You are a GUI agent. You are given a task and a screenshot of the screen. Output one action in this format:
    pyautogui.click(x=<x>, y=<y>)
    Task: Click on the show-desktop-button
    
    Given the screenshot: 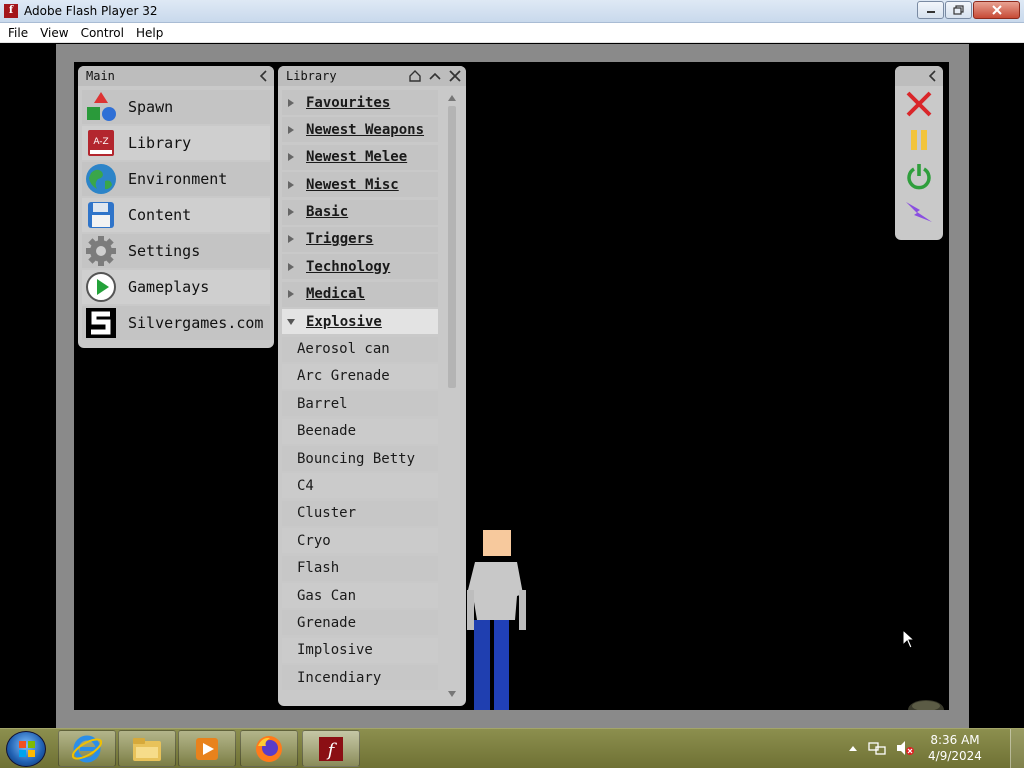 What is the action you would take?
    pyautogui.click(x=1017, y=748)
    